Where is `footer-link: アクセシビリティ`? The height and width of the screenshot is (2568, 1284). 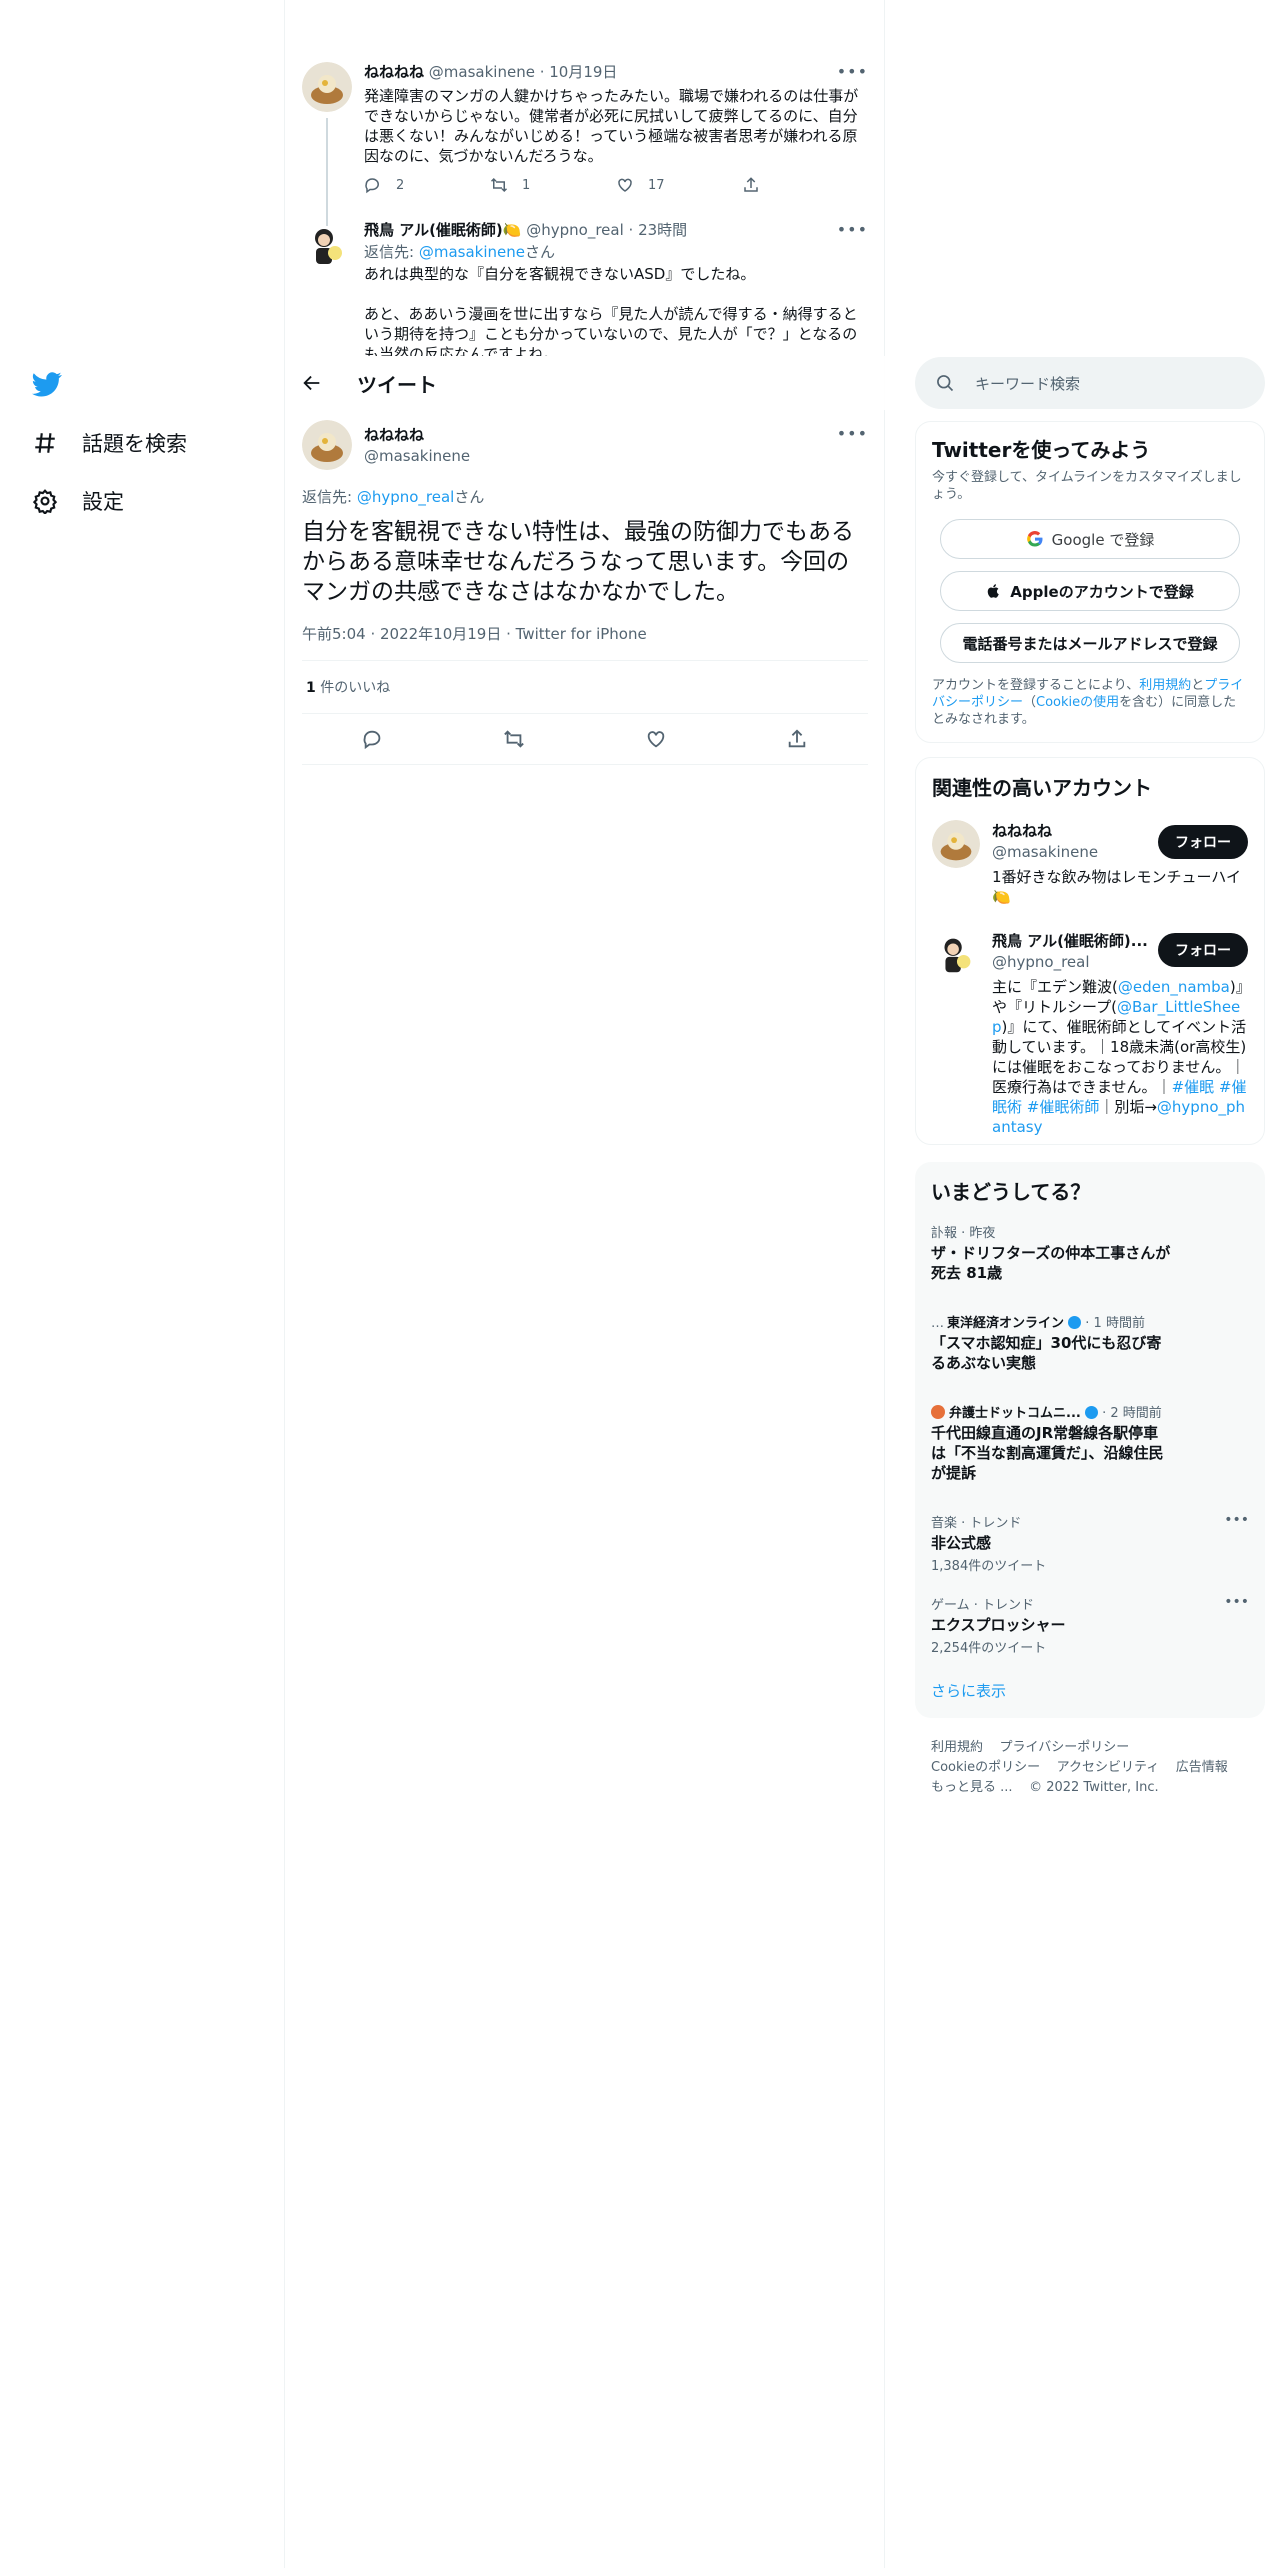
footer-link: アクセシビリティ is located at coordinates (1108, 1767).